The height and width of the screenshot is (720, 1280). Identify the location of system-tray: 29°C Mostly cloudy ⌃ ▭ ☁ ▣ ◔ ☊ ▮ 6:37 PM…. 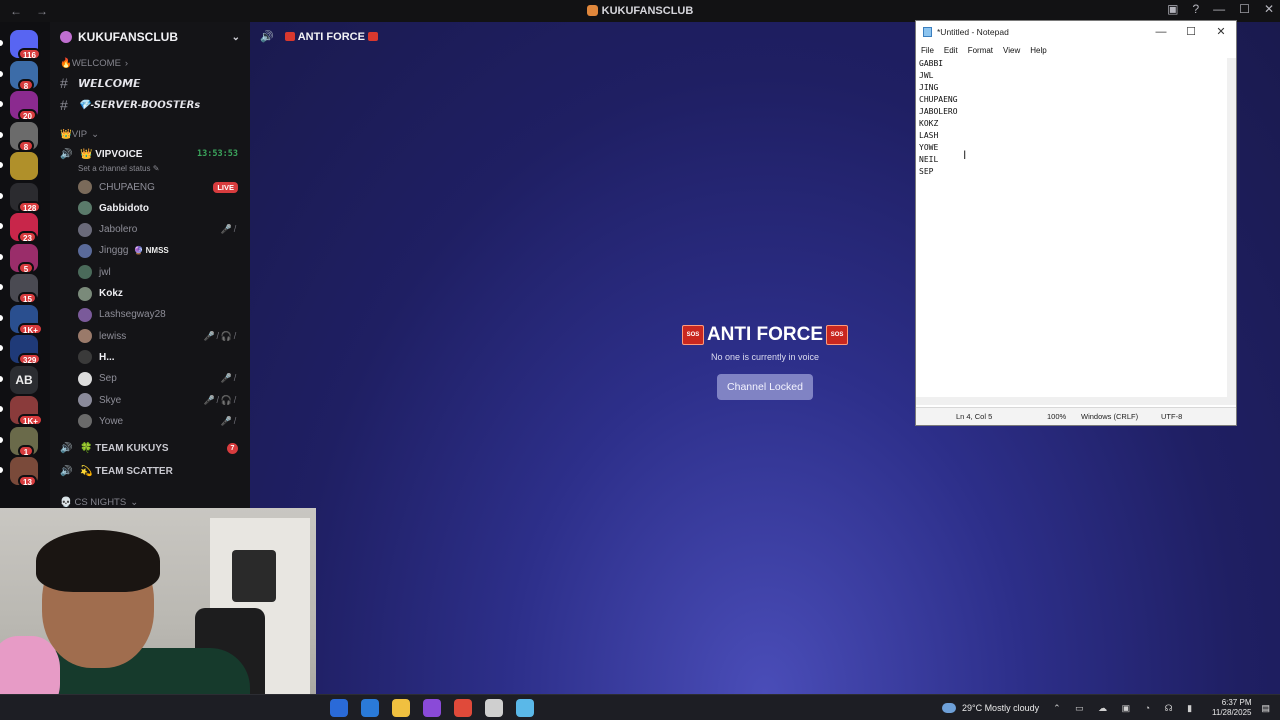
(1105, 707).